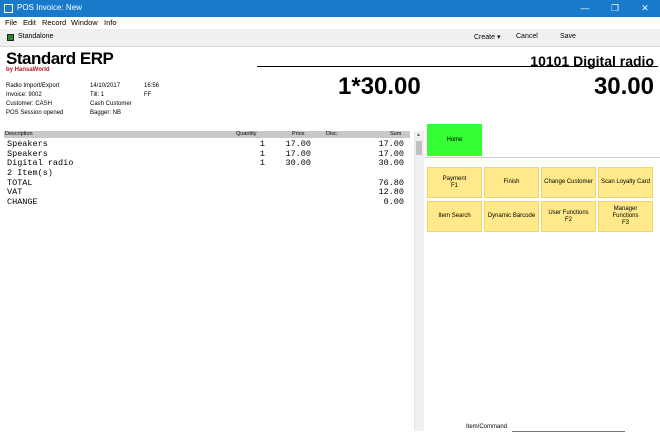  What do you see at coordinates (487, 427) in the screenshot?
I see `item-command-label: Item/Command` at bounding box center [487, 427].